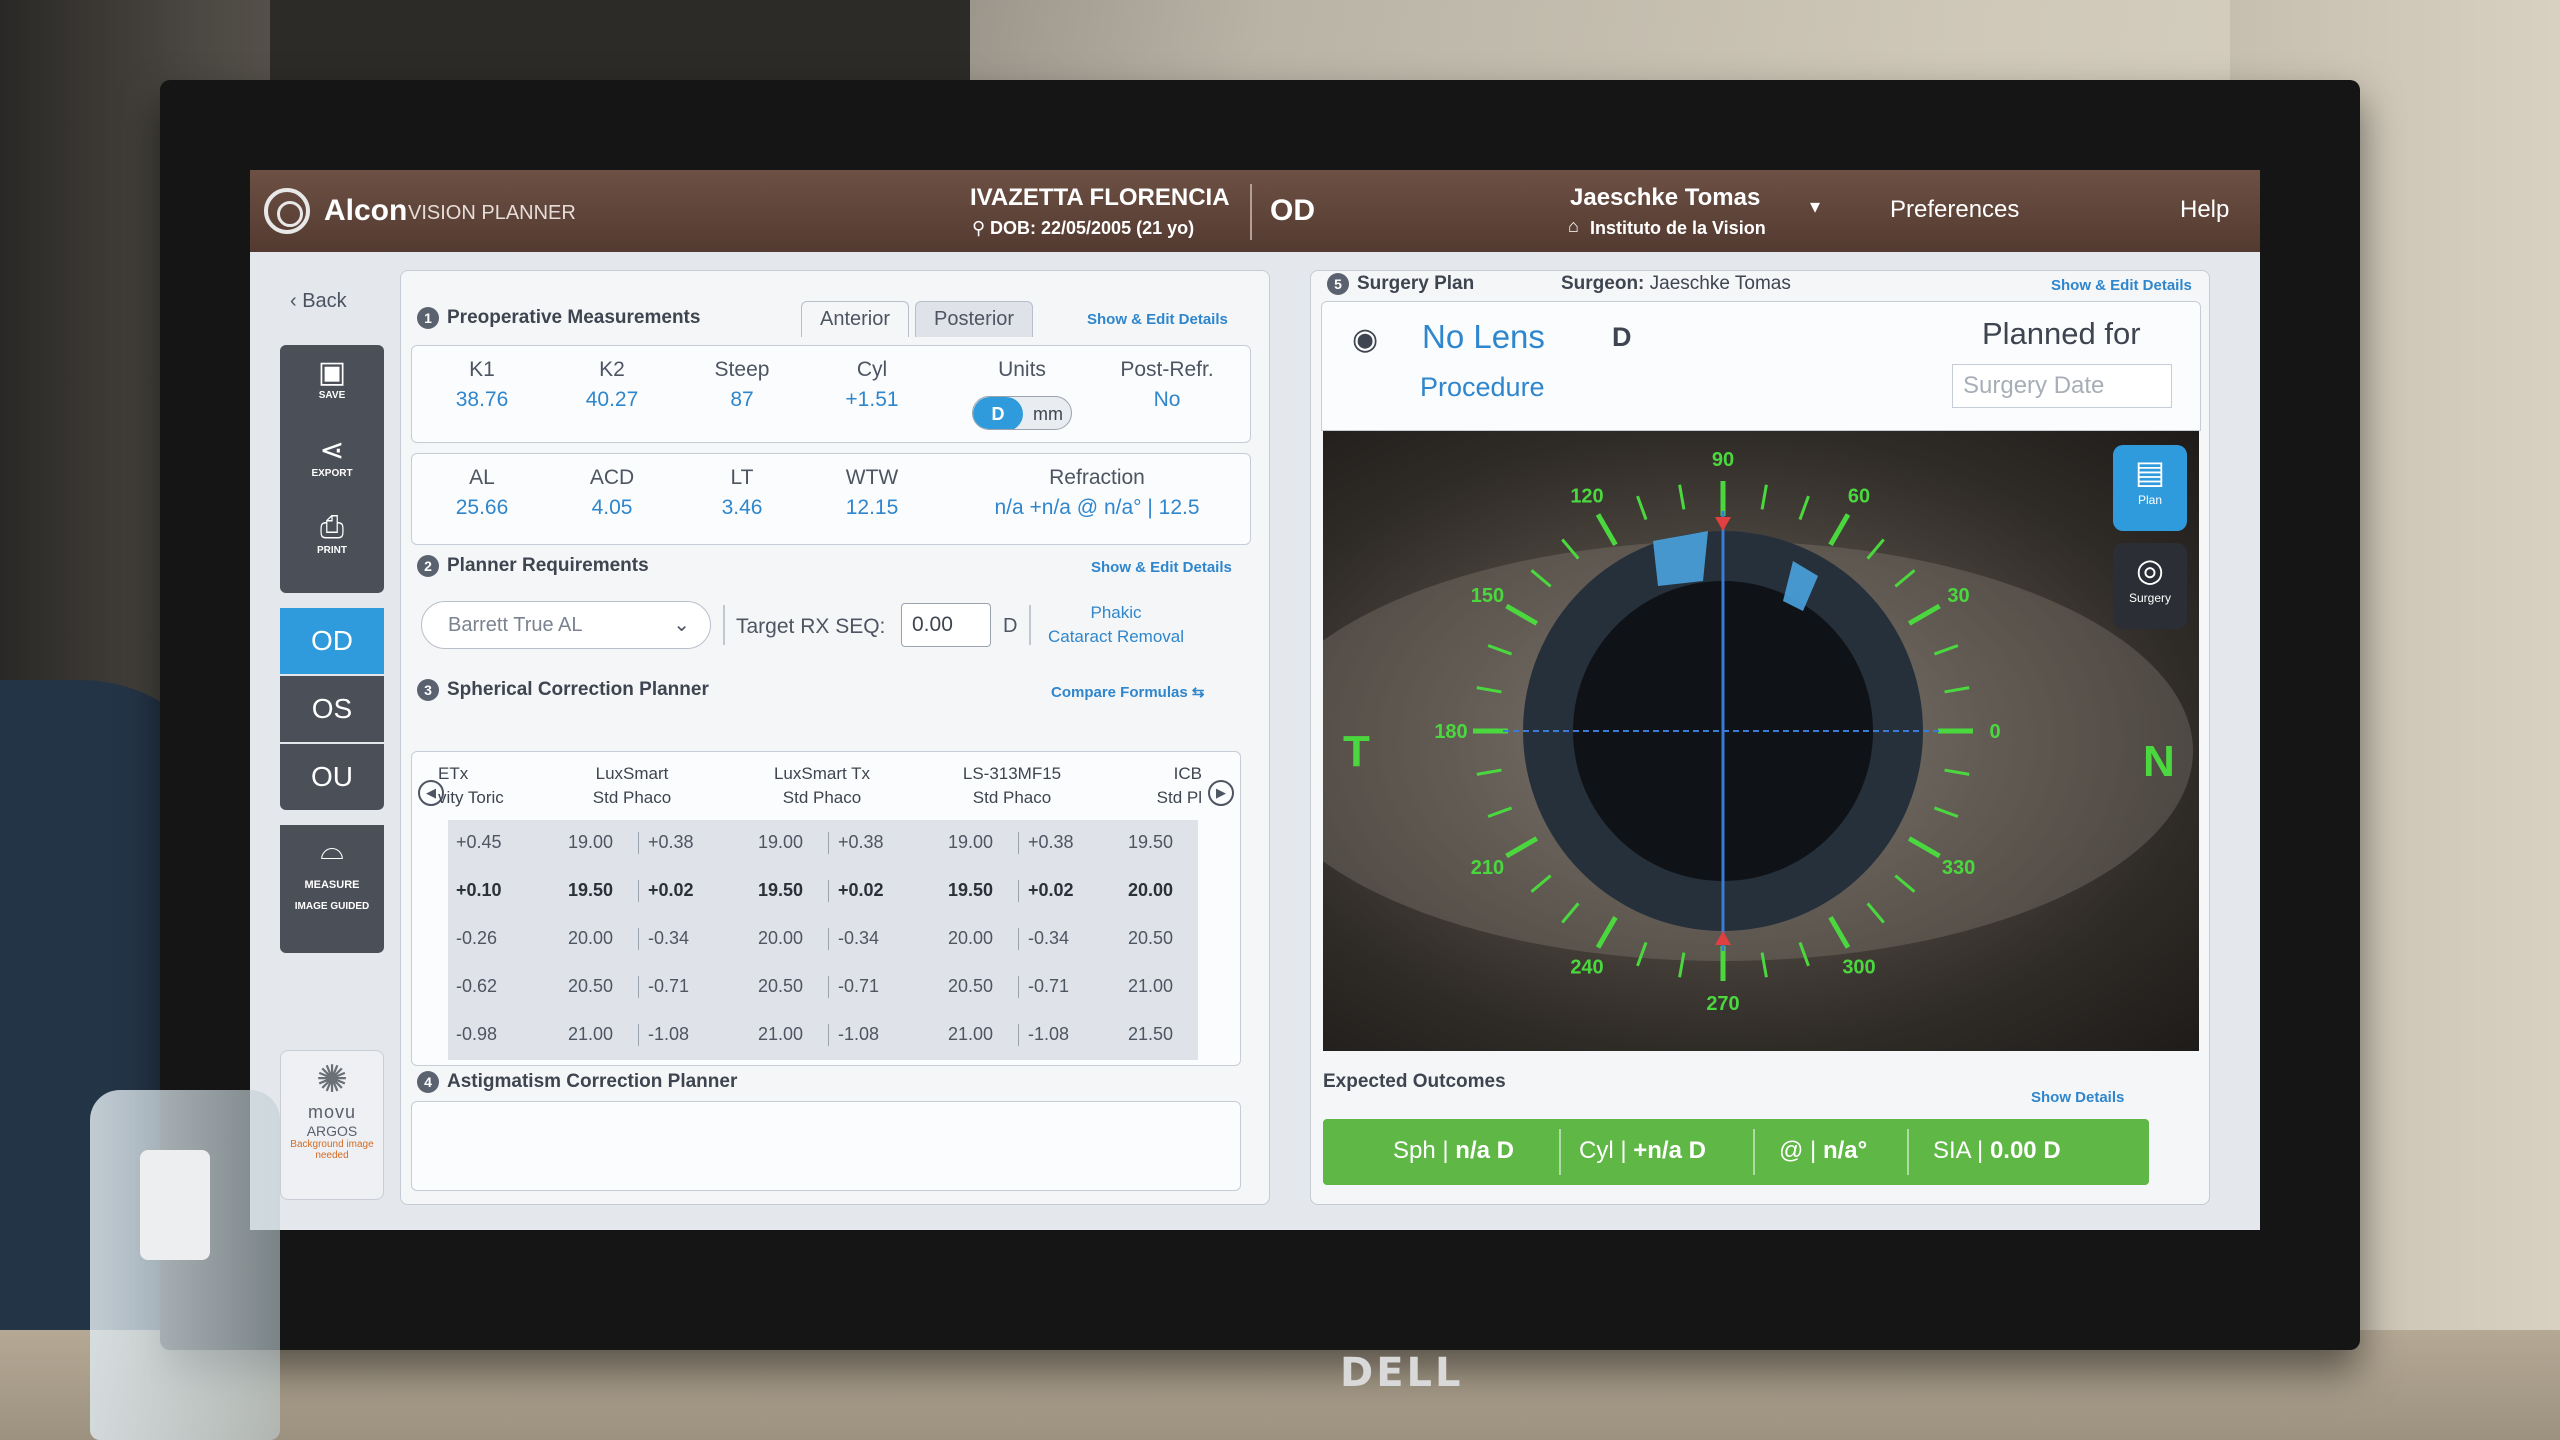 This screenshot has width=2560, height=1440. What do you see at coordinates (332, 641) in the screenshot?
I see `eye-od-button: OD` at bounding box center [332, 641].